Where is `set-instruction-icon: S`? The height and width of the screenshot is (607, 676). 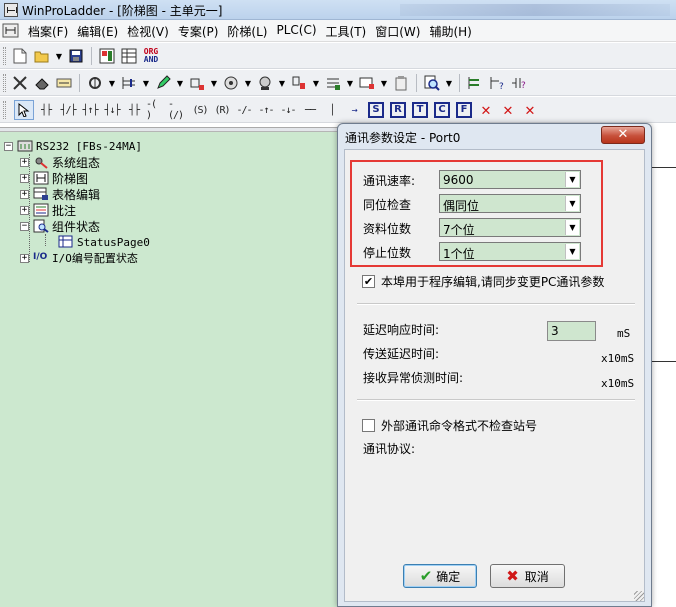
set-instruction-icon: S is located at coordinates (376, 110).